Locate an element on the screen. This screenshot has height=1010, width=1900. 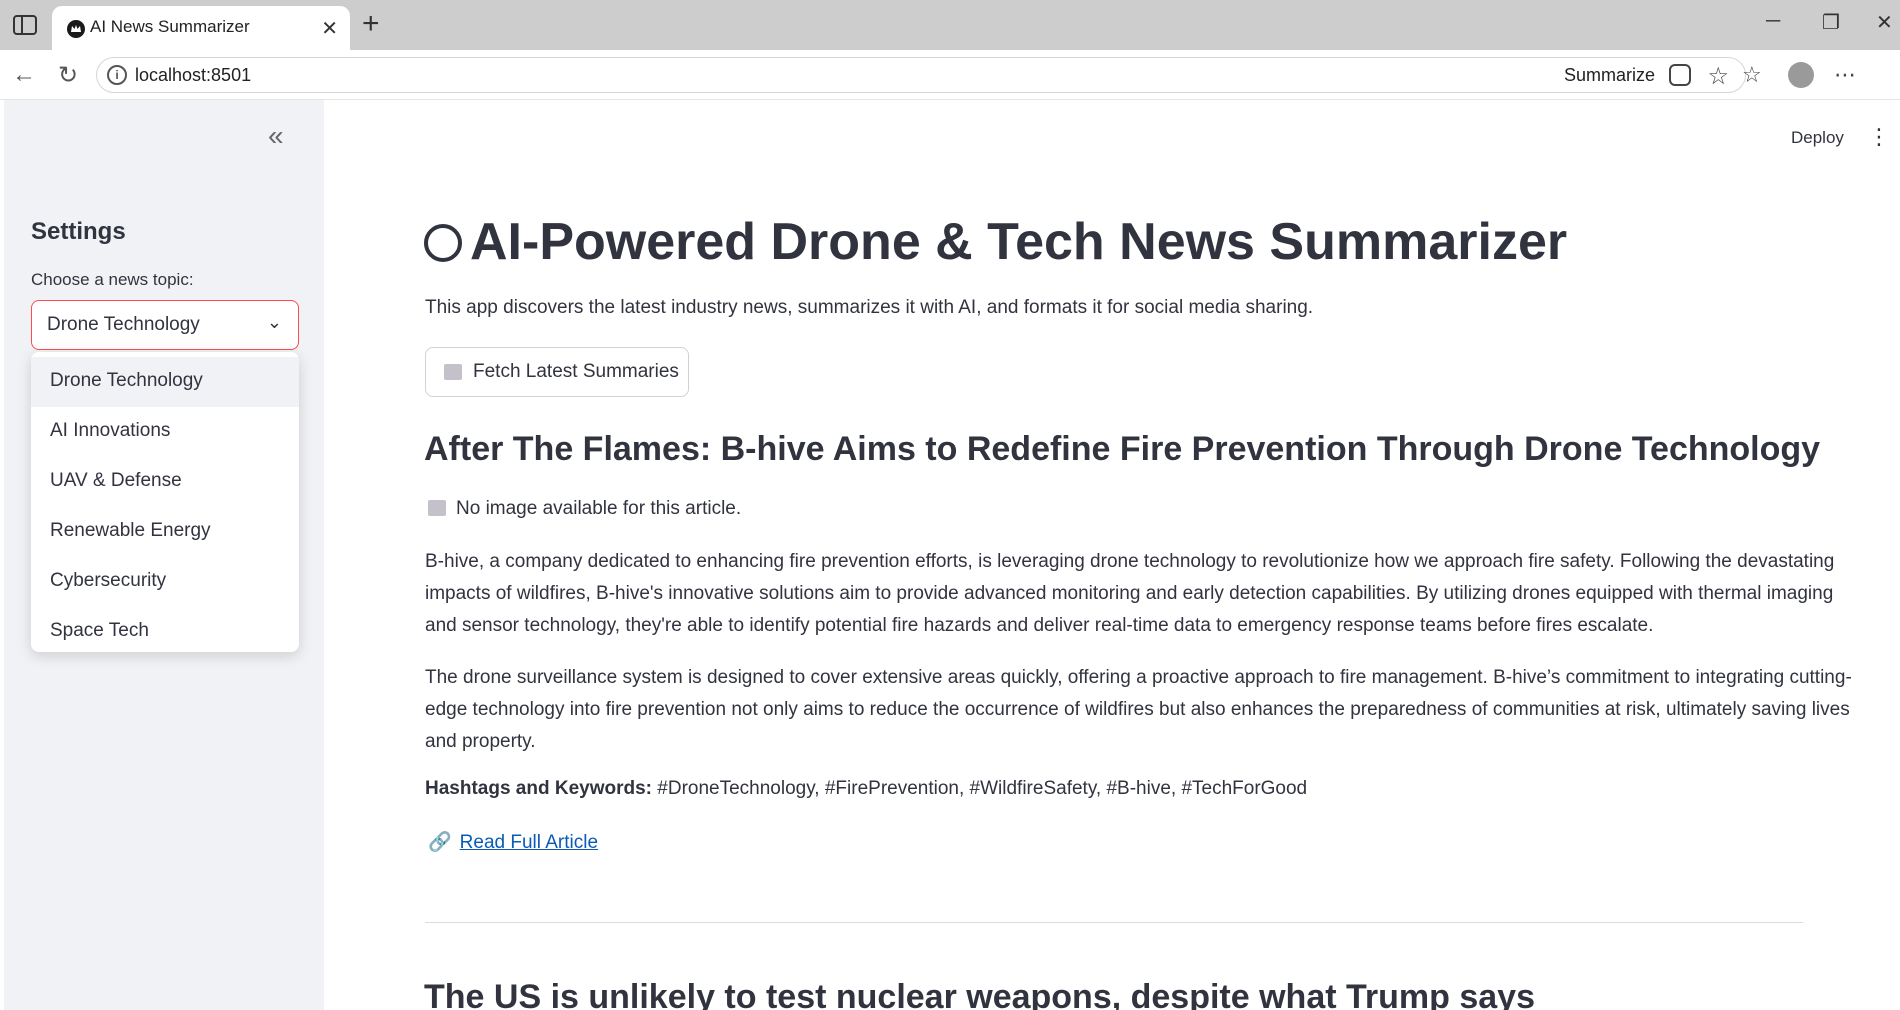
topic-select: Drone Technology ⌄ is located at coordinates (165, 325).